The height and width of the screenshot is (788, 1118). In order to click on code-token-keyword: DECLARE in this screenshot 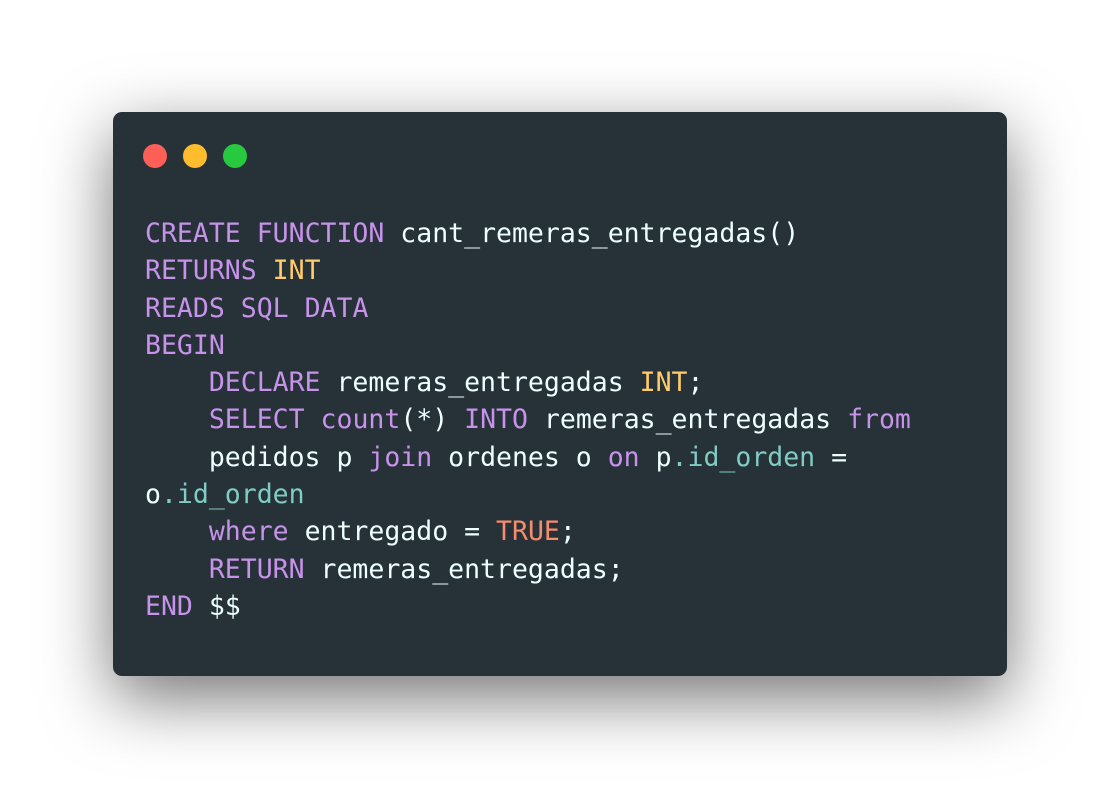, I will do `click(264, 383)`.